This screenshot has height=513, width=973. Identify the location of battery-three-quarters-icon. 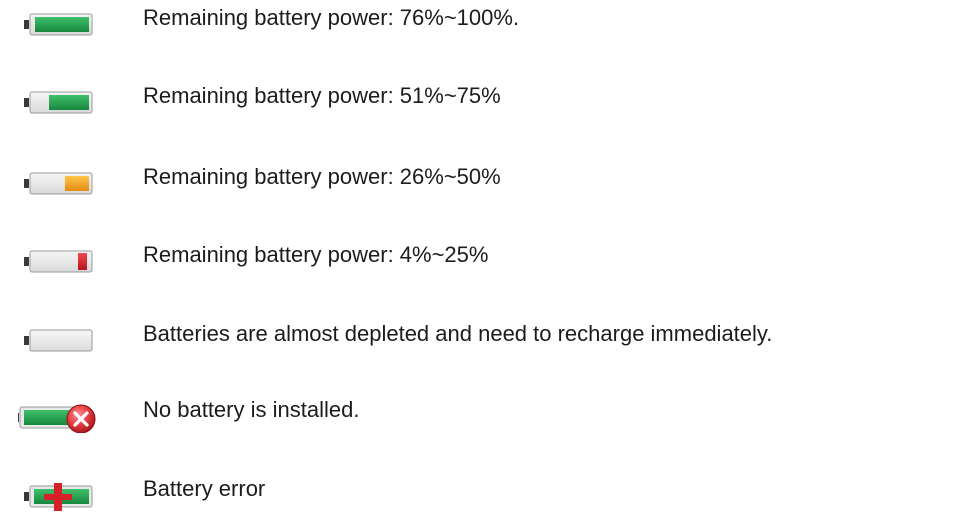
(66, 102).